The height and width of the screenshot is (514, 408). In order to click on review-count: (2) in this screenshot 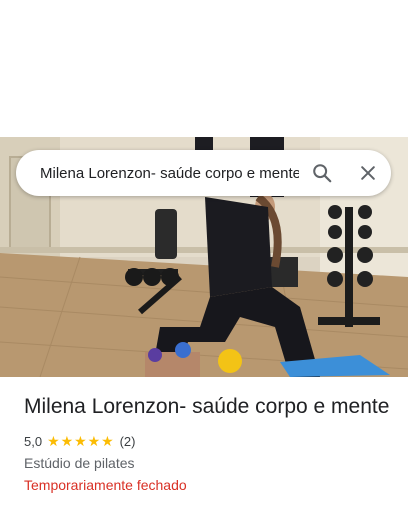, I will do `click(128, 441)`.